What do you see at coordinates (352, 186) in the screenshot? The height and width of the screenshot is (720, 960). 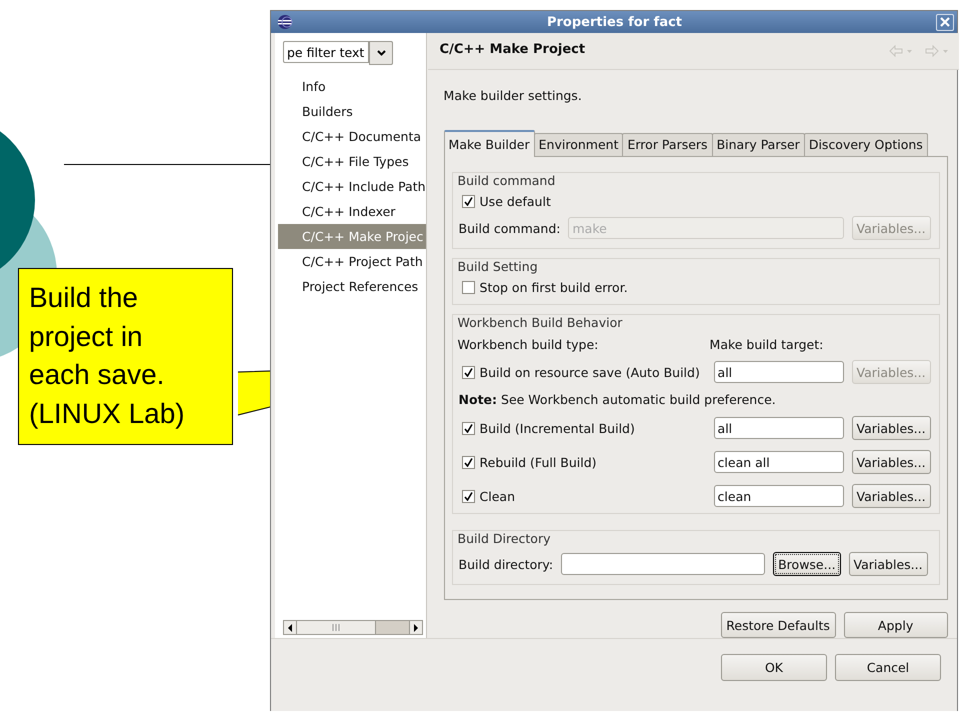 I see `nav-item: C/C++ Include Path` at bounding box center [352, 186].